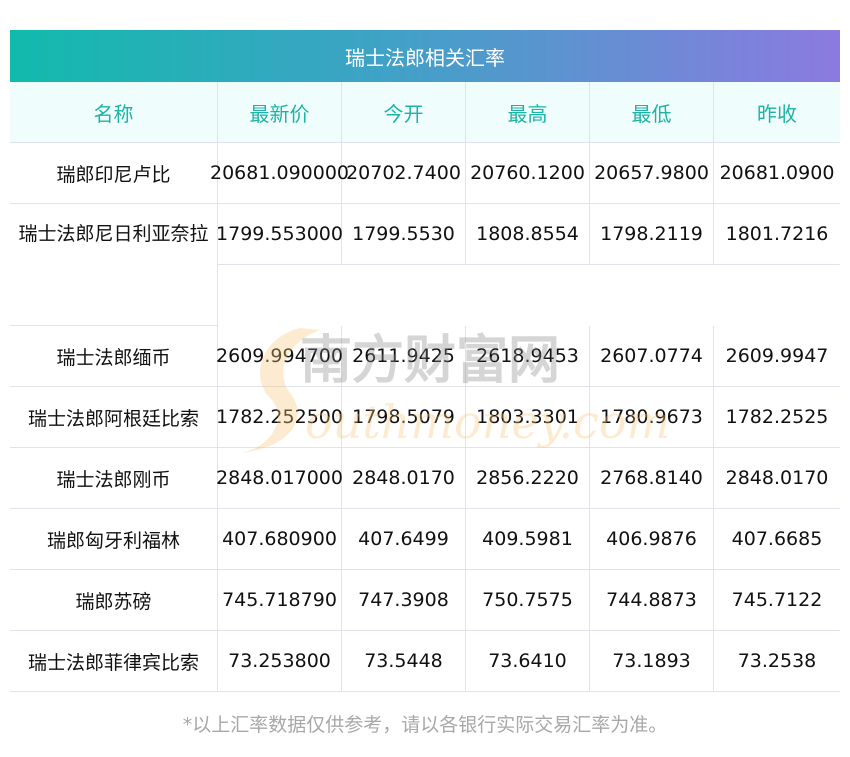 This screenshot has height=757, width=850. I want to click on rate-value: 1801.7216, so click(777, 234).